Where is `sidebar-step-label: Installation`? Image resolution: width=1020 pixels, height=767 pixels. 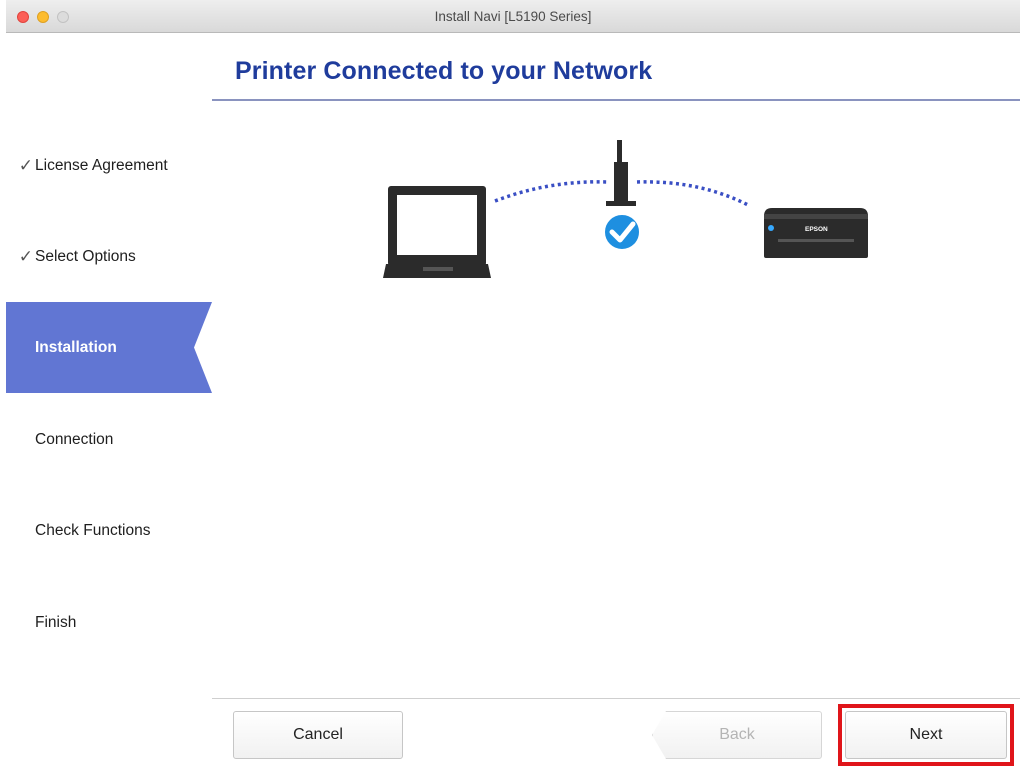
sidebar-step-label: Installation is located at coordinates (76, 347).